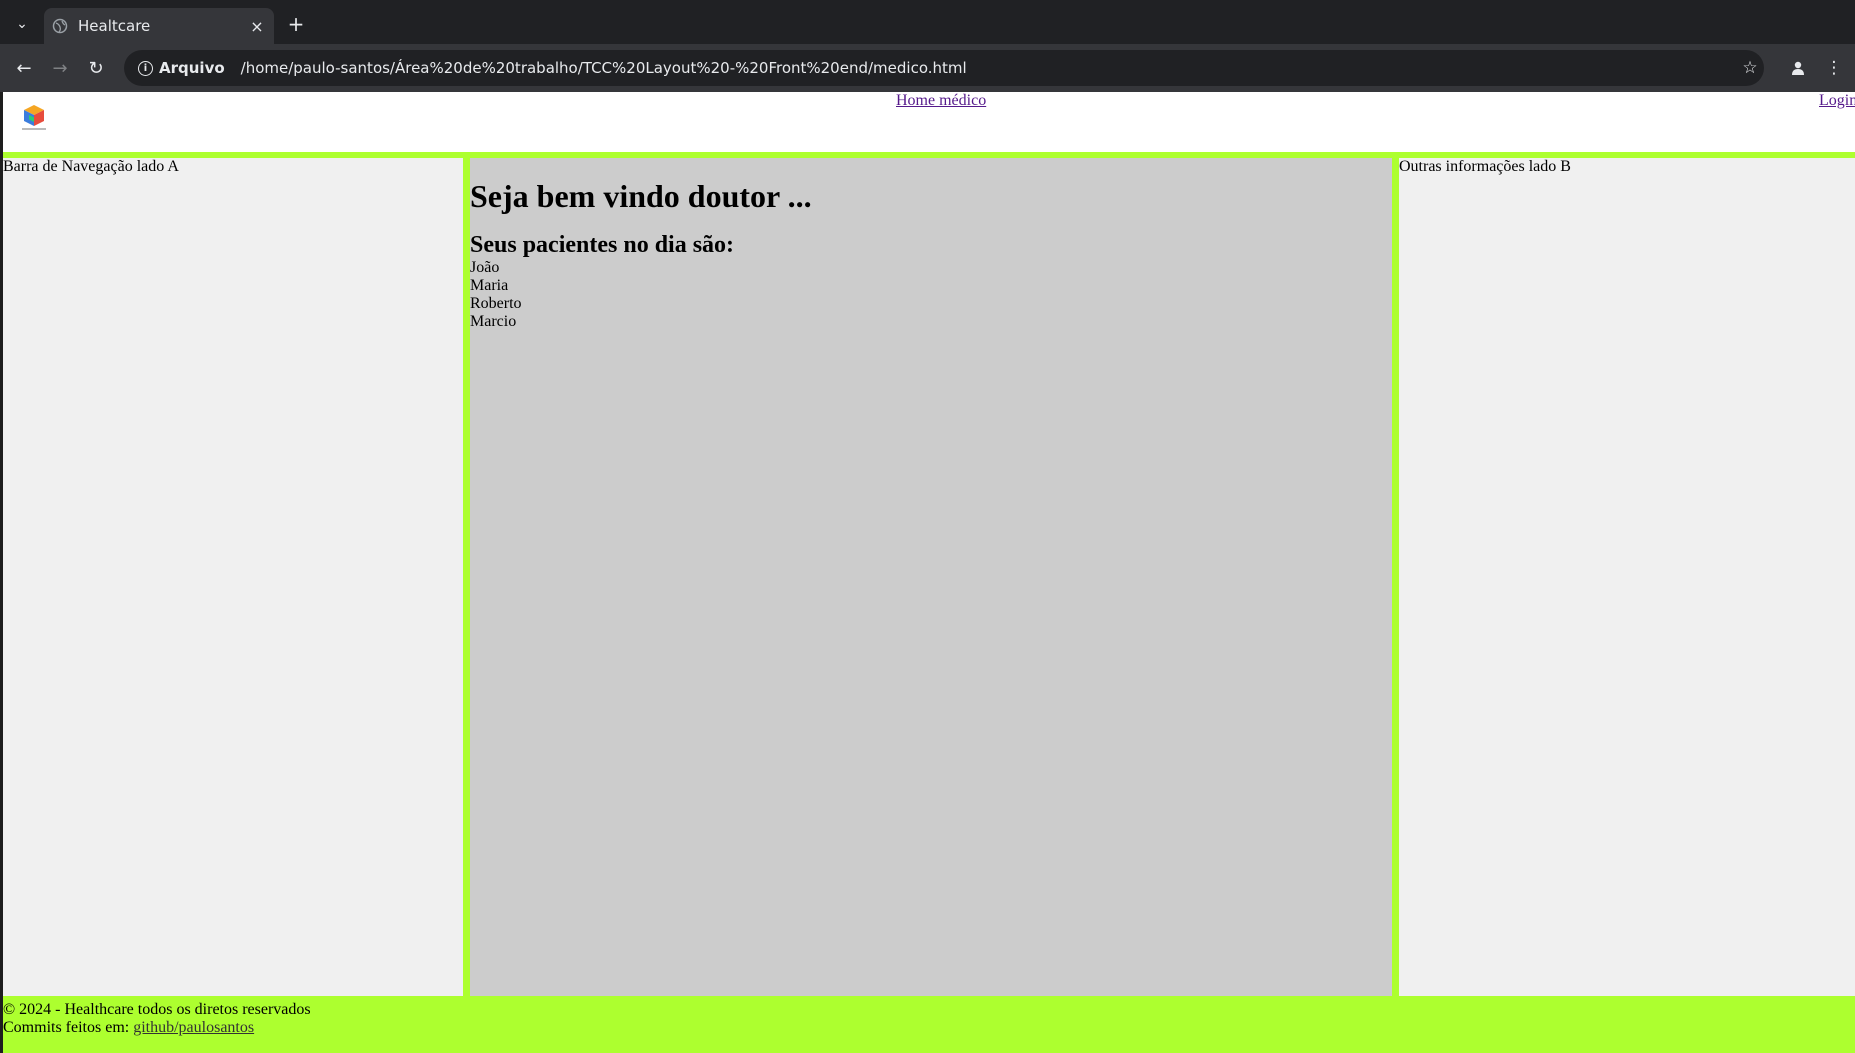 Image resolution: width=1855 pixels, height=1053 pixels. Describe the element at coordinates (159, 26) in the screenshot. I see `browser-tab: Healtcare ×` at that location.